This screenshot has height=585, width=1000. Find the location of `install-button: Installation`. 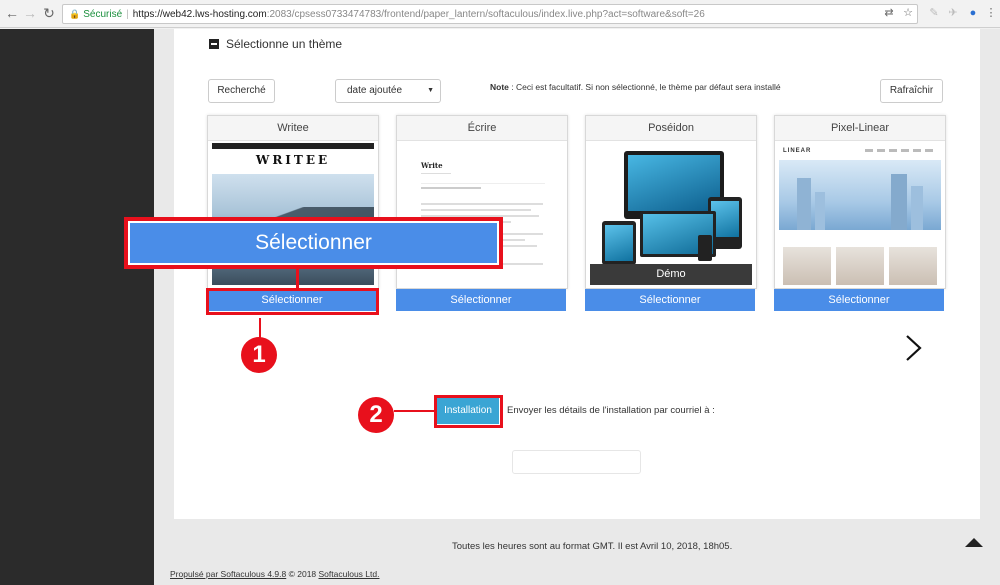

install-button: Installation is located at coordinates (468, 411).